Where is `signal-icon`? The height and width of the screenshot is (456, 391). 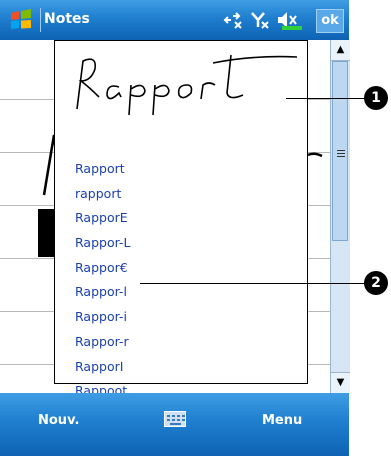 signal-icon is located at coordinates (260, 20).